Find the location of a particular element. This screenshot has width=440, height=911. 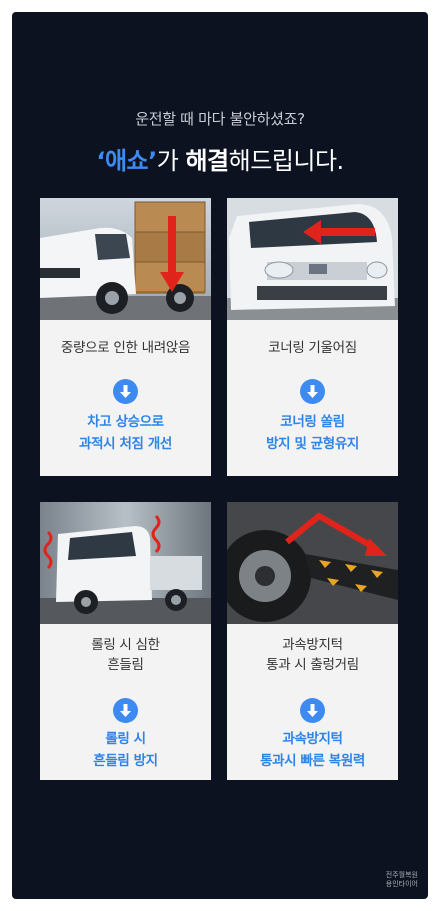

headline: ‘애쇼’가 해결해드립니다. is located at coordinates (220, 158).